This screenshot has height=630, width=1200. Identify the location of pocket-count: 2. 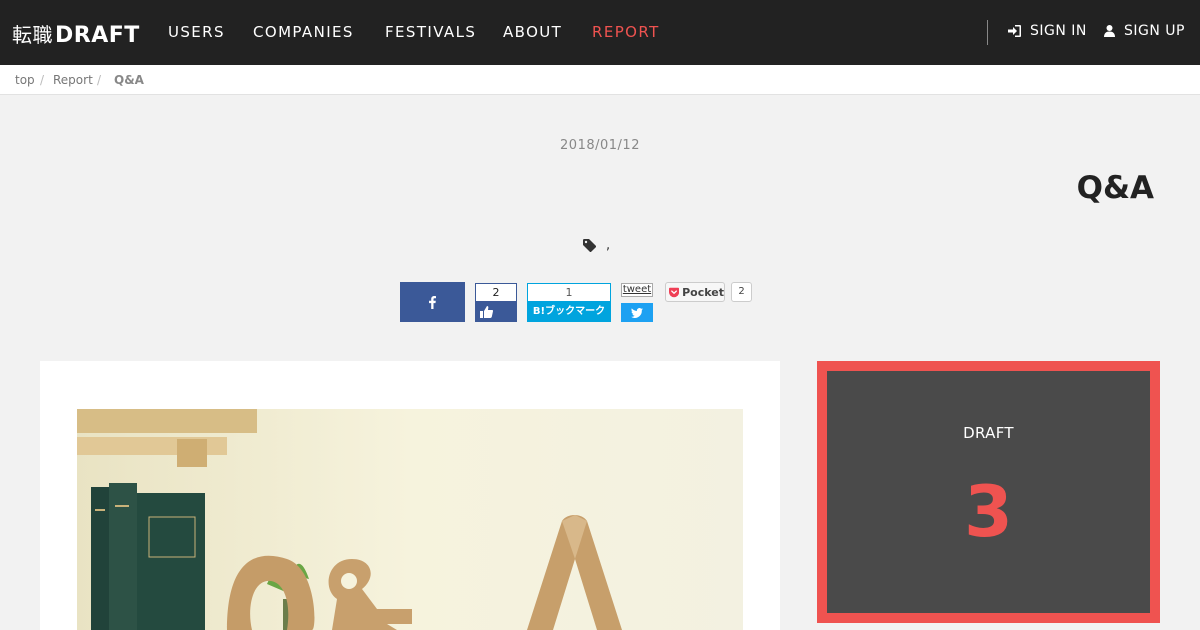
(741, 292).